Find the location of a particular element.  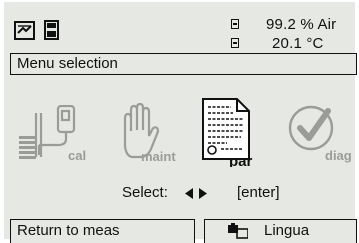

lingua-softkey: Lingua is located at coordinates (280, 231).